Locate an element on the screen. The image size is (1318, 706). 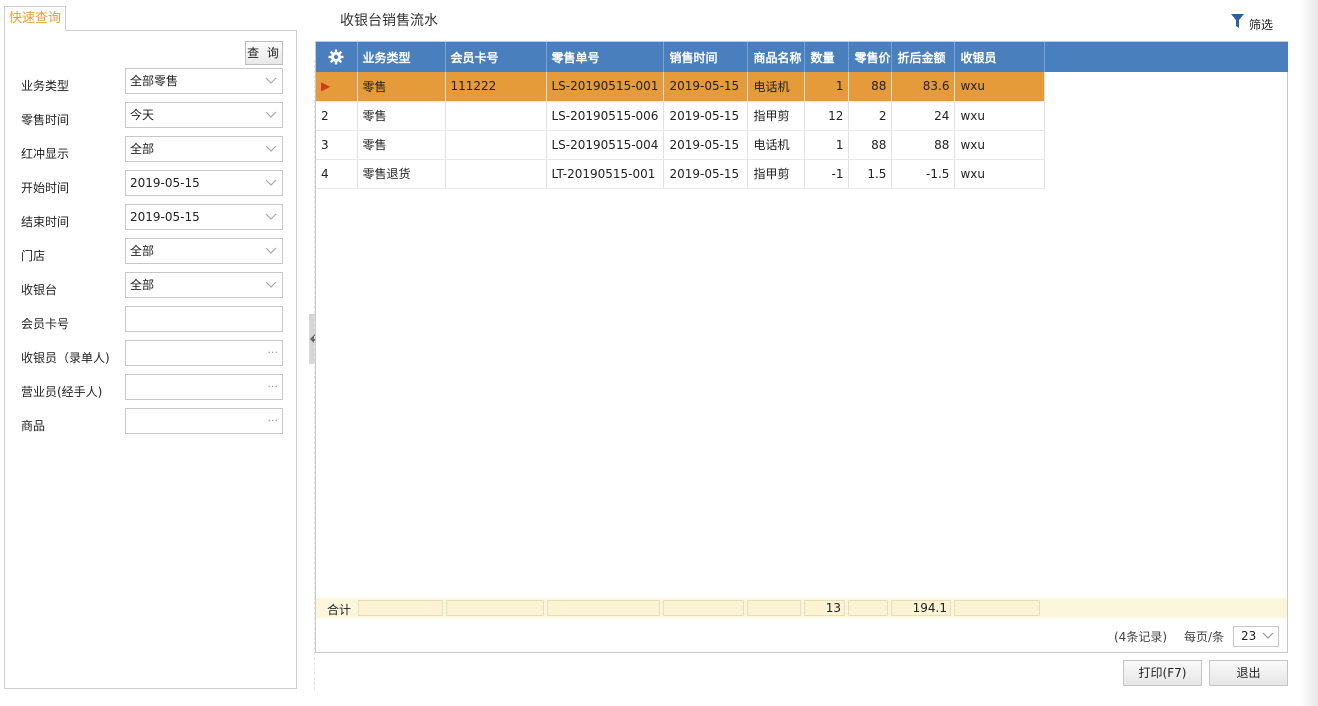
query-field-label: 收银台 is located at coordinates (39, 290).